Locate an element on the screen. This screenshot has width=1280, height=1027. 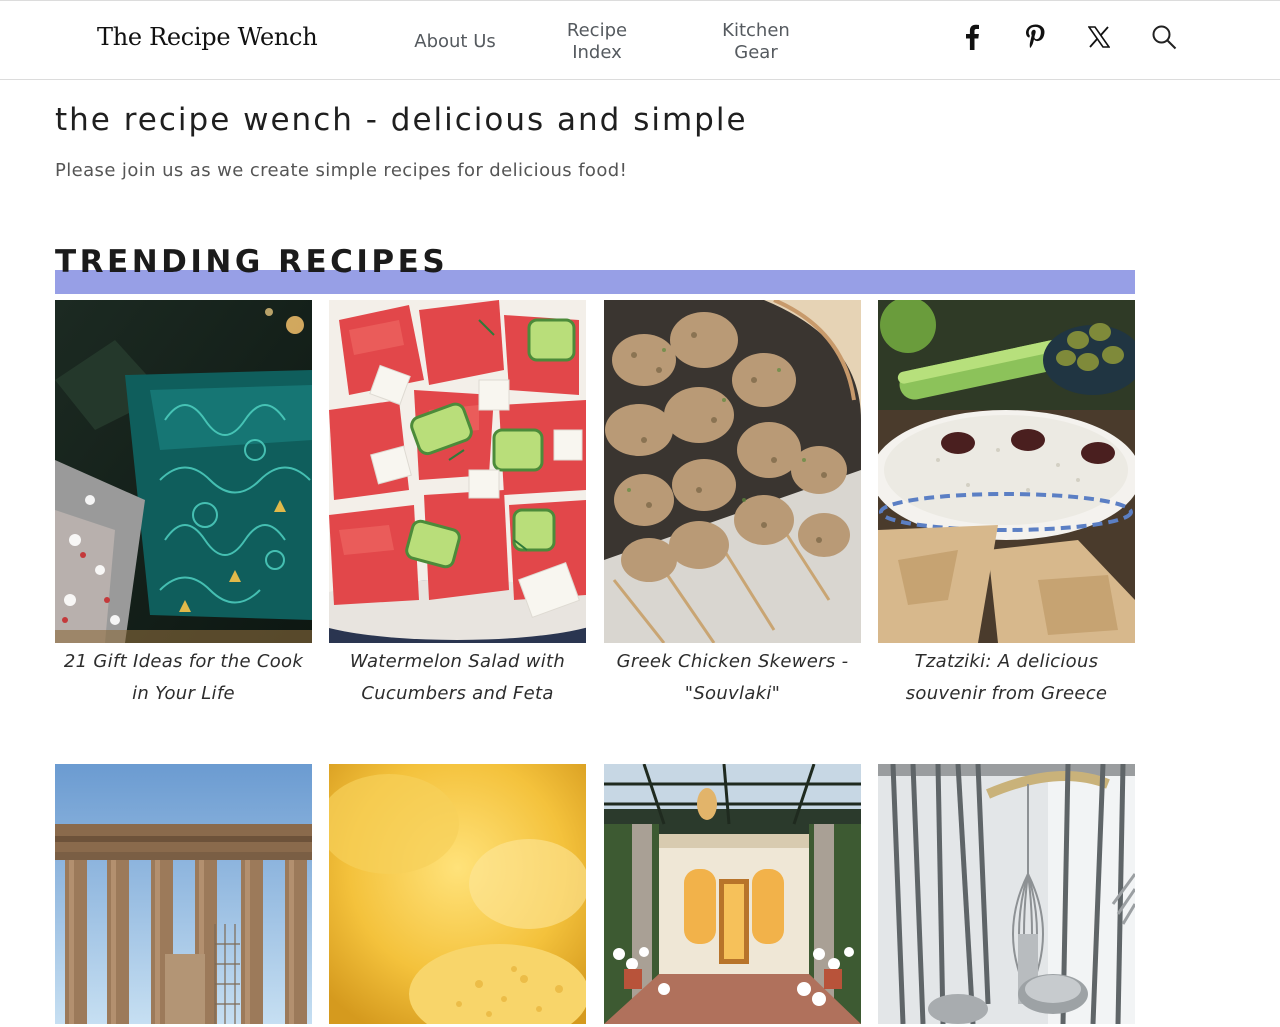
site-logo: The Recipe Wench is located at coordinates (207, 37).